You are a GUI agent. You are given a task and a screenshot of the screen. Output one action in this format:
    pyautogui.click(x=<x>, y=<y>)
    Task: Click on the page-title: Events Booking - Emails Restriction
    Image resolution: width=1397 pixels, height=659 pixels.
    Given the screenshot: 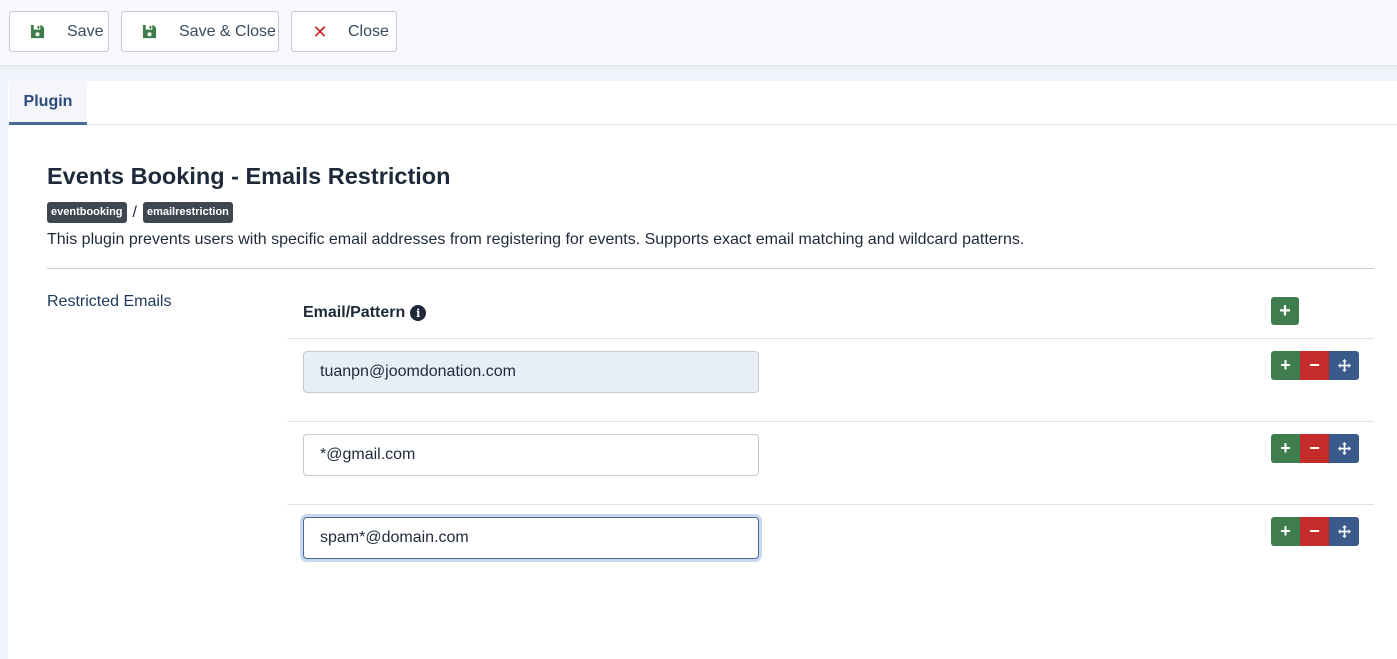 What is the action you would take?
    pyautogui.click(x=249, y=176)
    